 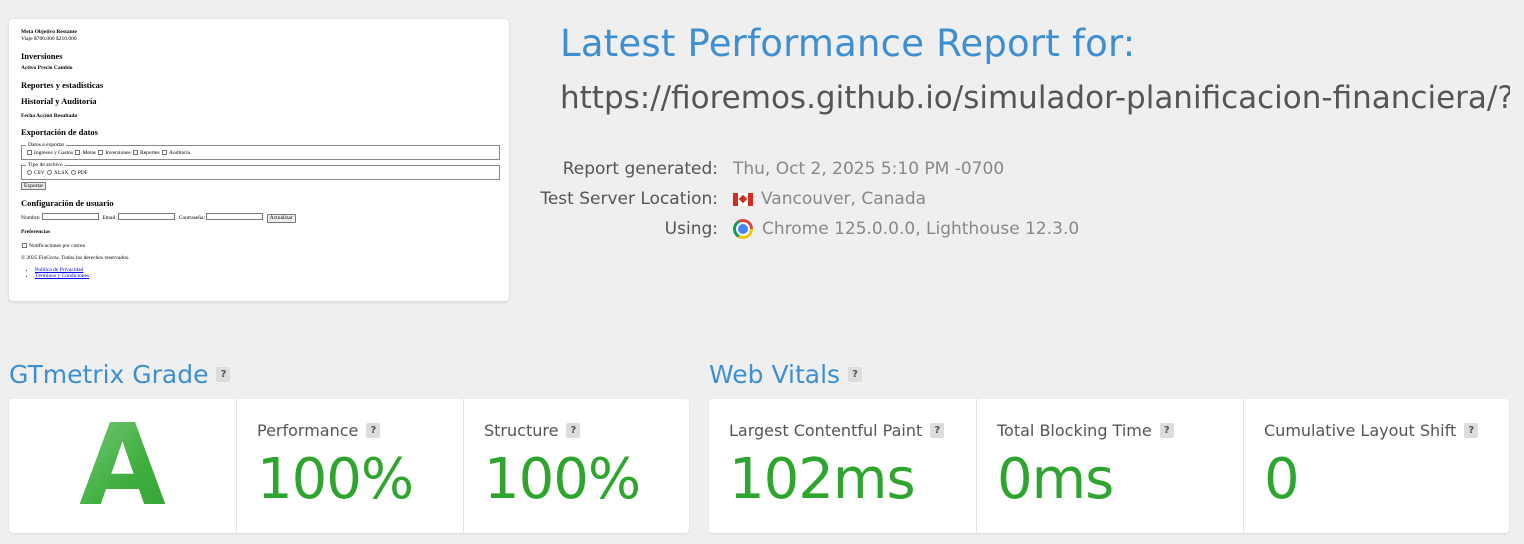 I want to click on grade-letter: A, so click(x=122, y=466).